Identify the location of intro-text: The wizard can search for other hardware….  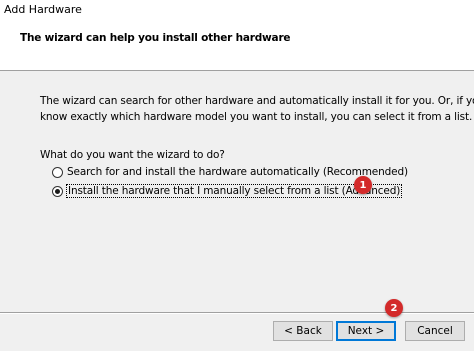
(257, 109).